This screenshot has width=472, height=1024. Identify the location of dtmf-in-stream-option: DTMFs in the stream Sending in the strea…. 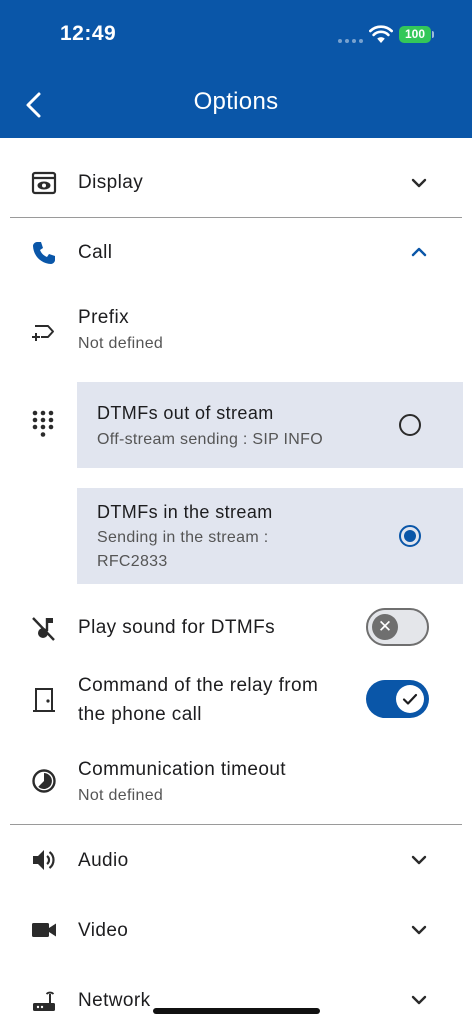
(270, 536).